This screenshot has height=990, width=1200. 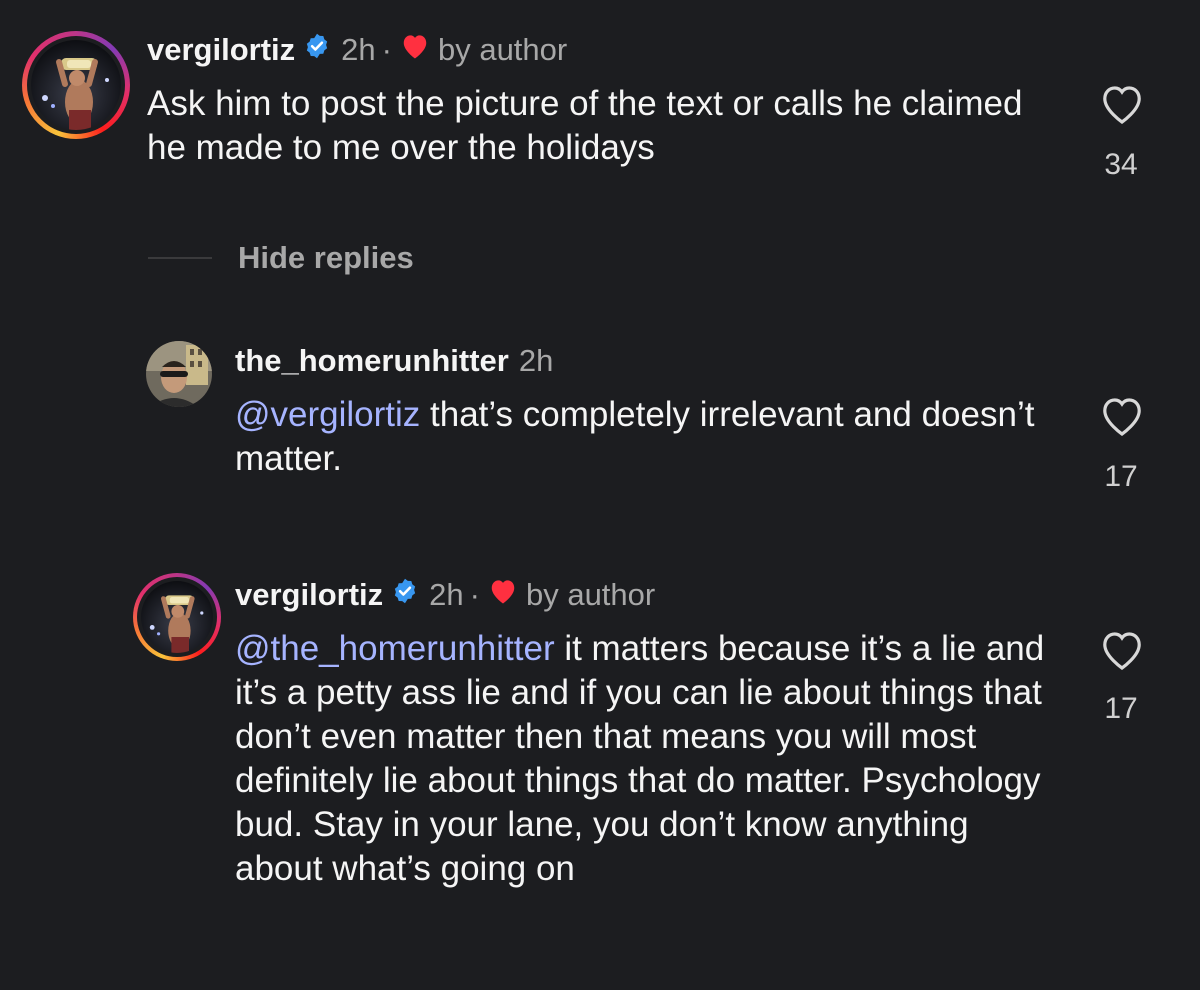 I want to click on mention-link: @the_homerunhitter, so click(x=395, y=648).